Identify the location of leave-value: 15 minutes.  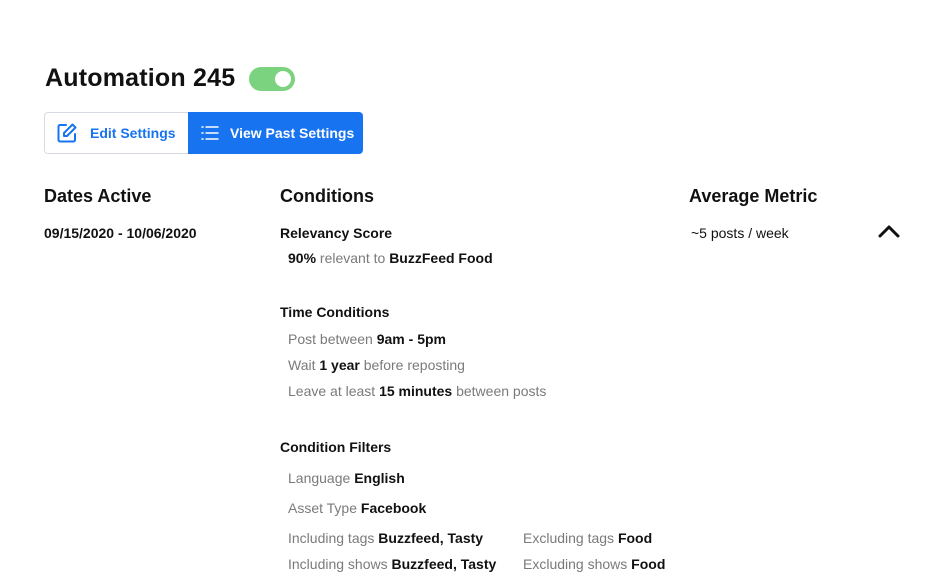
(416, 391).